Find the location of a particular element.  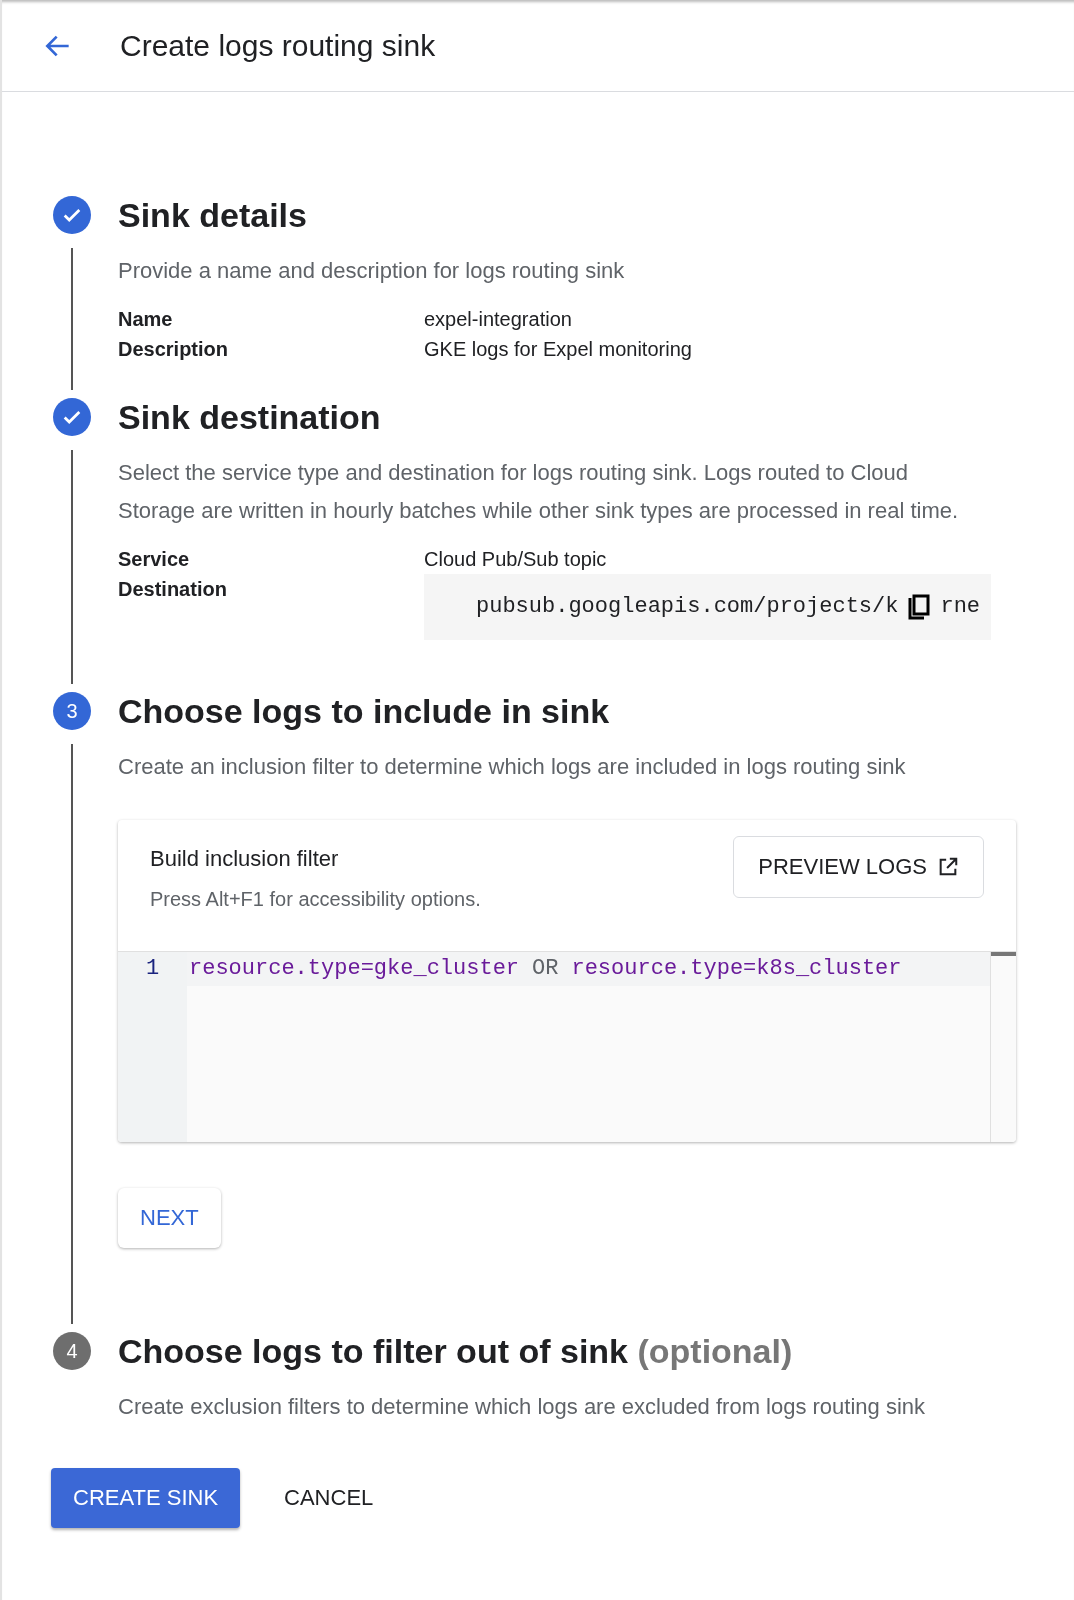

field-value: Cloud Pub/Sub topic is located at coordinates (516, 559).